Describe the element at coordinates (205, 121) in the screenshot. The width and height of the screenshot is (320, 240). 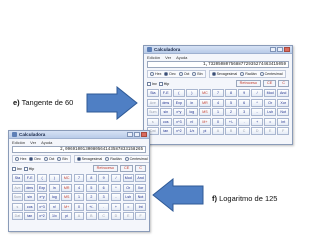
I see `key-3-4: M+` at that location.